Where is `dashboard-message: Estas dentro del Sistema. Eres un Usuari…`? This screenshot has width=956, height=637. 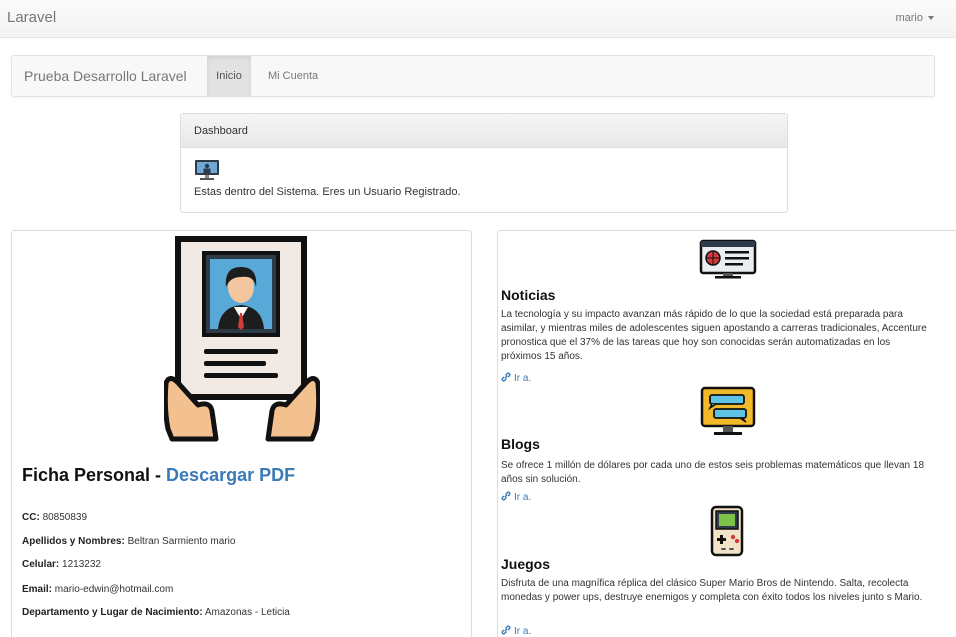
dashboard-message: Estas dentro del Sistema. Eres un Usuari… is located at coordinates (327, 192).